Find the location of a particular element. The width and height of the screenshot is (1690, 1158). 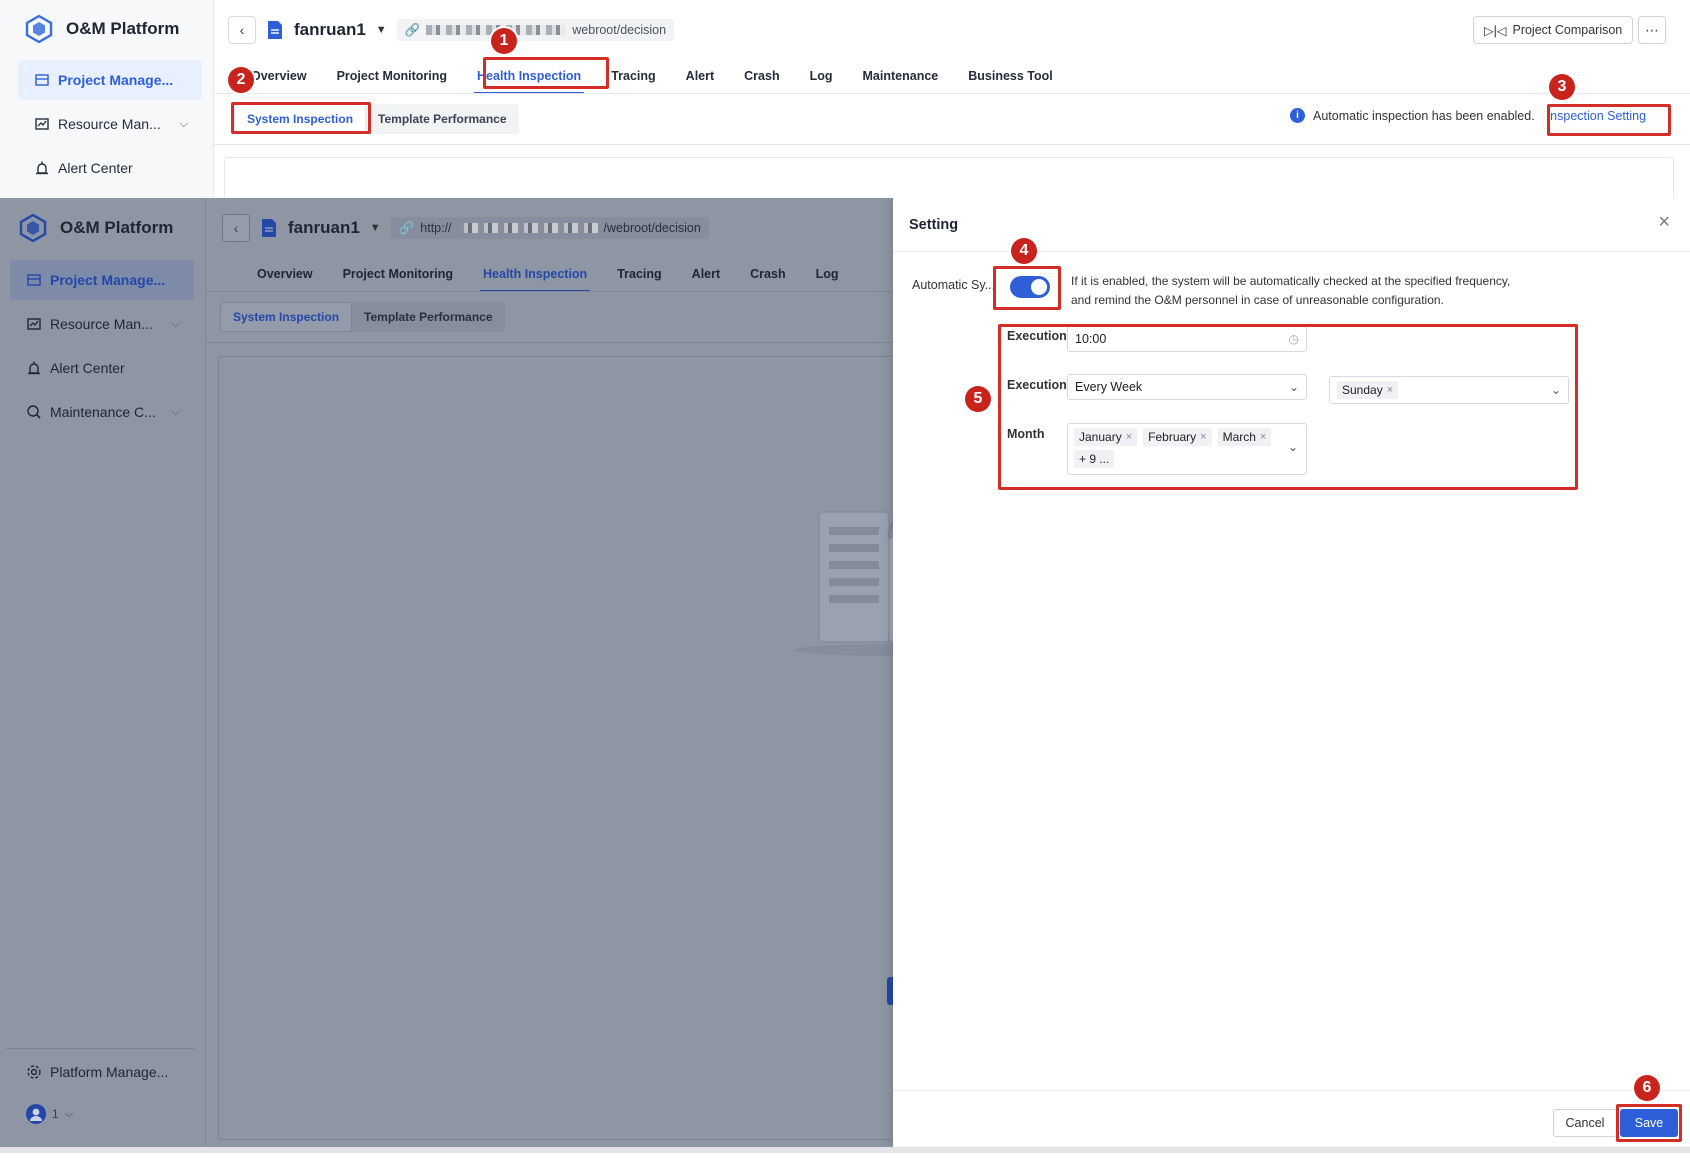

divider is located at coordinates (952, 144).